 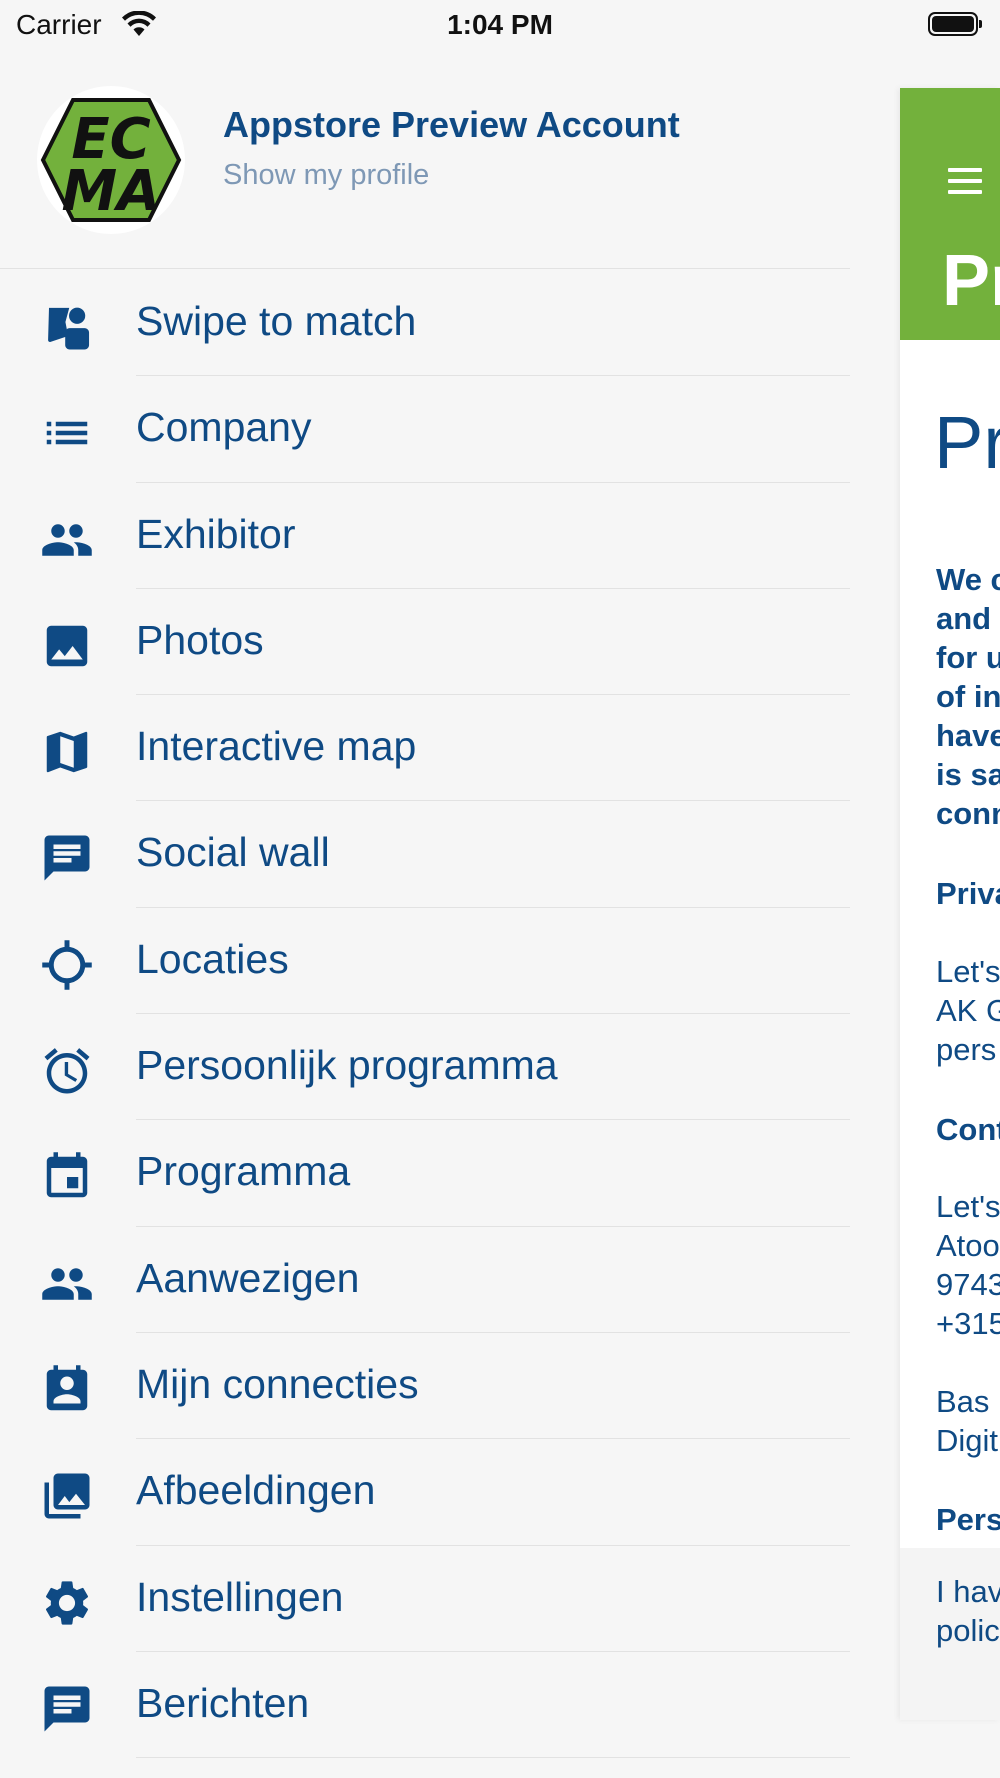 What do you see at coordinates (67, 327) in the screenshot?
I see `swipe-icon` at bounding box center [67, 327].